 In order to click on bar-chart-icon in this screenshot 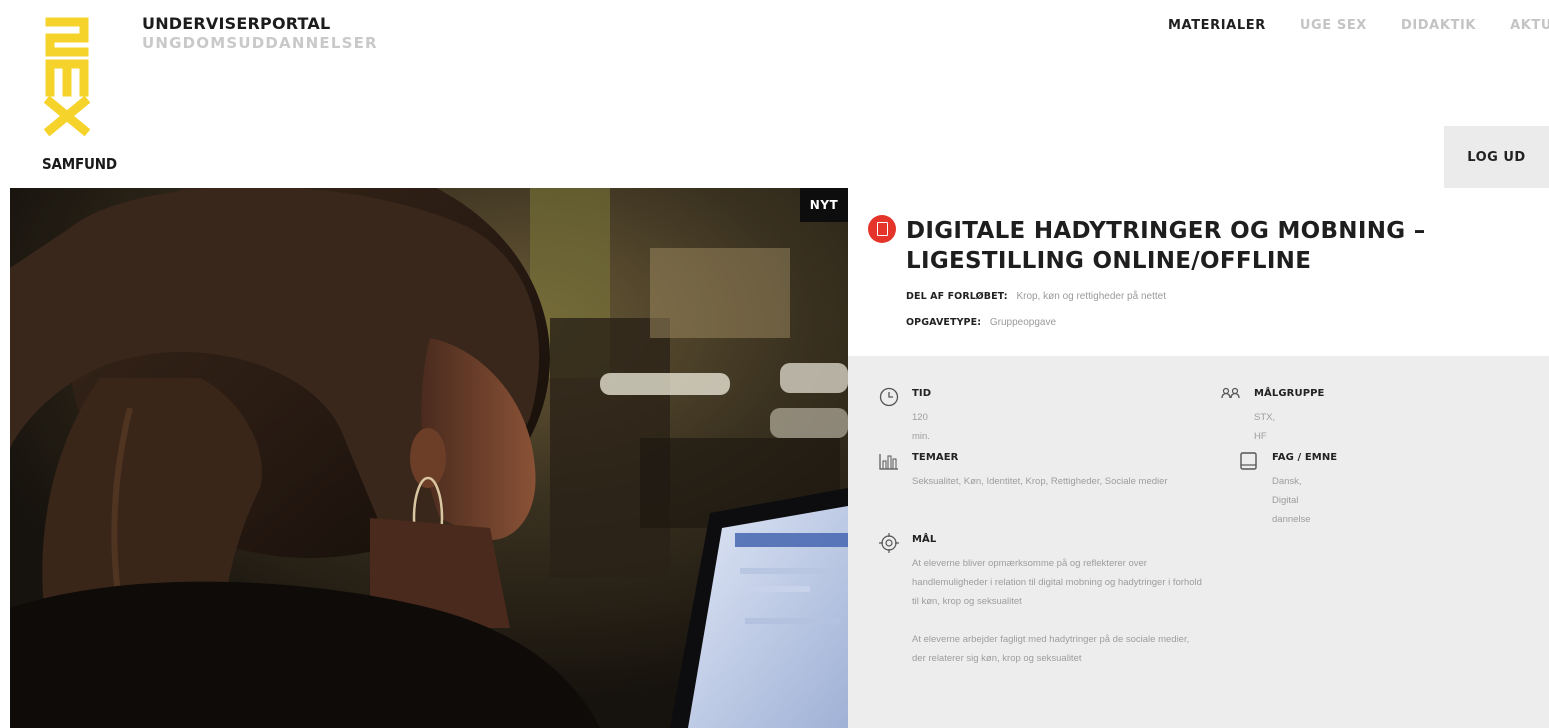, I will do `click(888, 462)`.